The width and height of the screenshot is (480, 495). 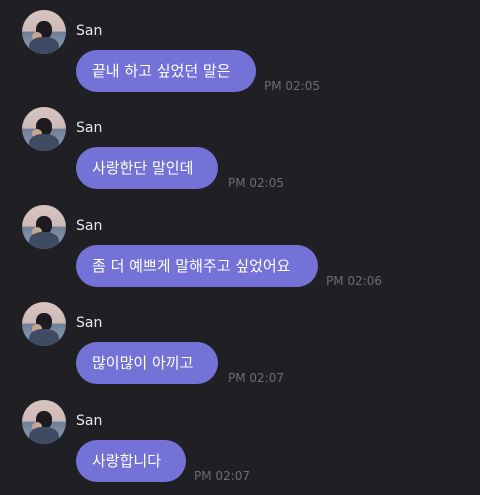 What do you see at coordinates (147, 363) in the screenshot?
I see `message-bubble: 많이많이 아끼고` at bounding box center [147, 363].